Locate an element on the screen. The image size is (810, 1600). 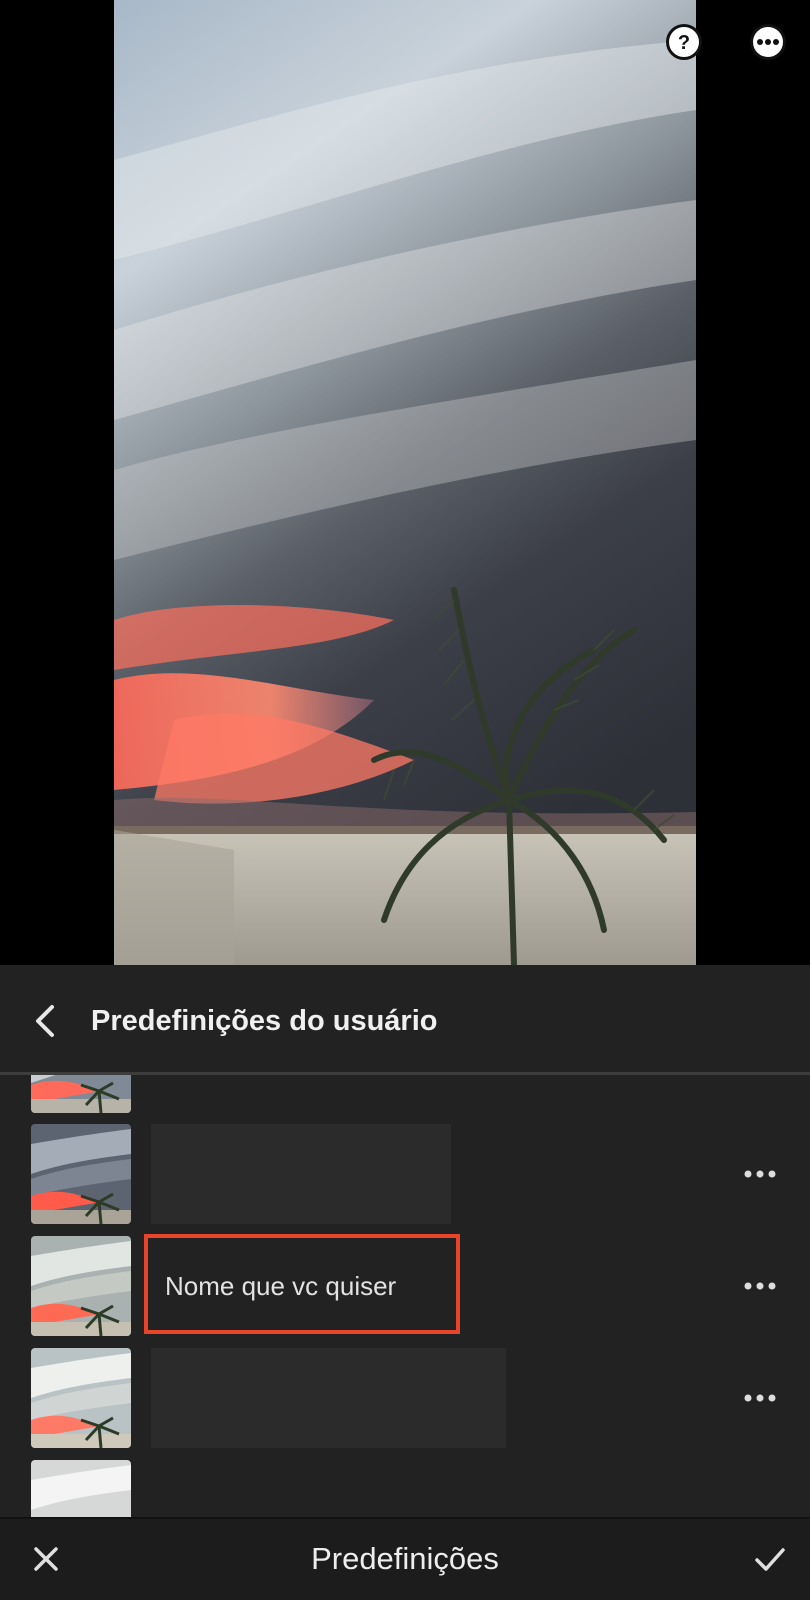
confirm-button is located at coordinates (770, 1559).